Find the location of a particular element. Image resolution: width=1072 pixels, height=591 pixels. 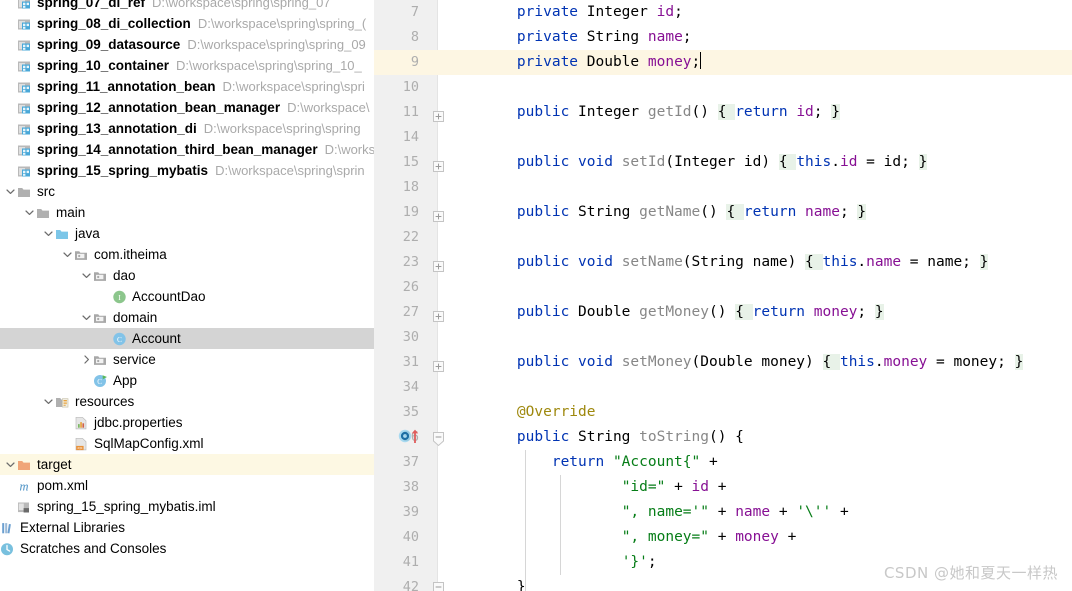

code-line: 36 public String toString() { is located at coordinates (723, 437).